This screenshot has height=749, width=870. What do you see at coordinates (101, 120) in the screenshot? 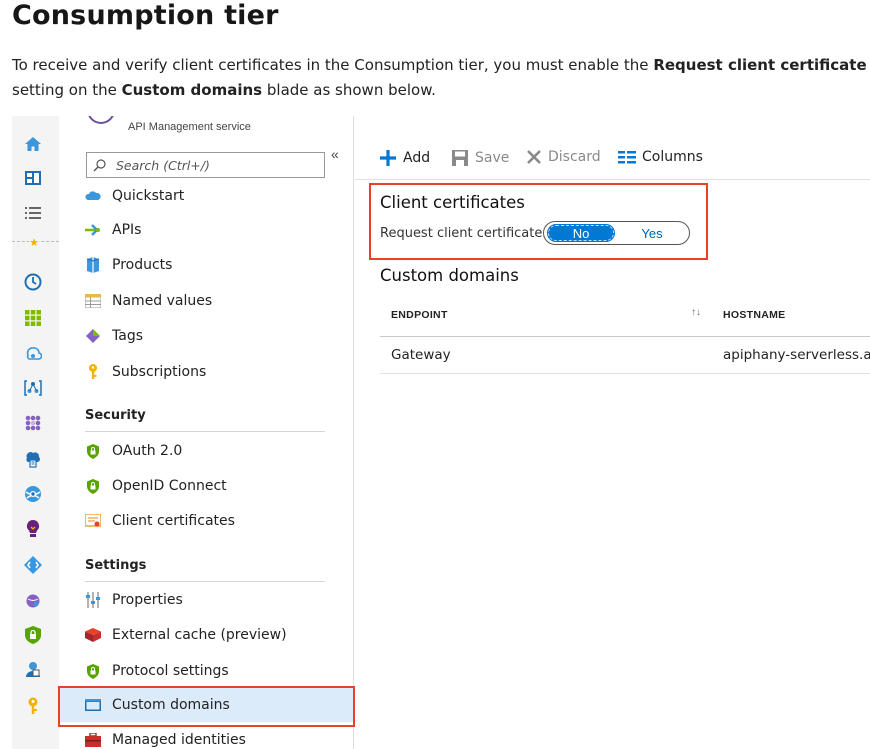
I see `api-management-logo-icon` at bounding box center [101, 120].